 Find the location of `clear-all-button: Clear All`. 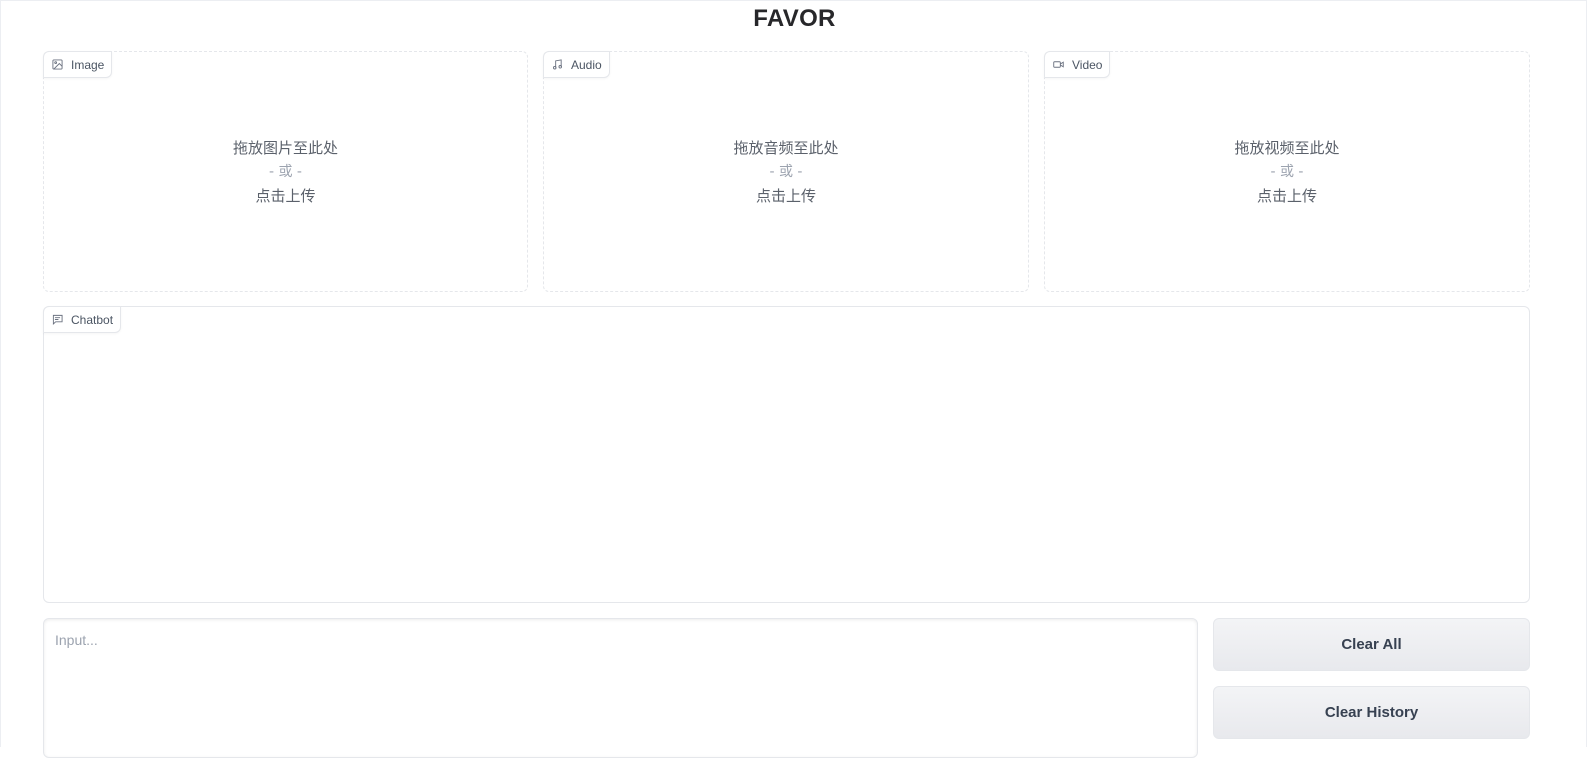

clear-all-button: Clear All is located at coordinates (1371, 644).